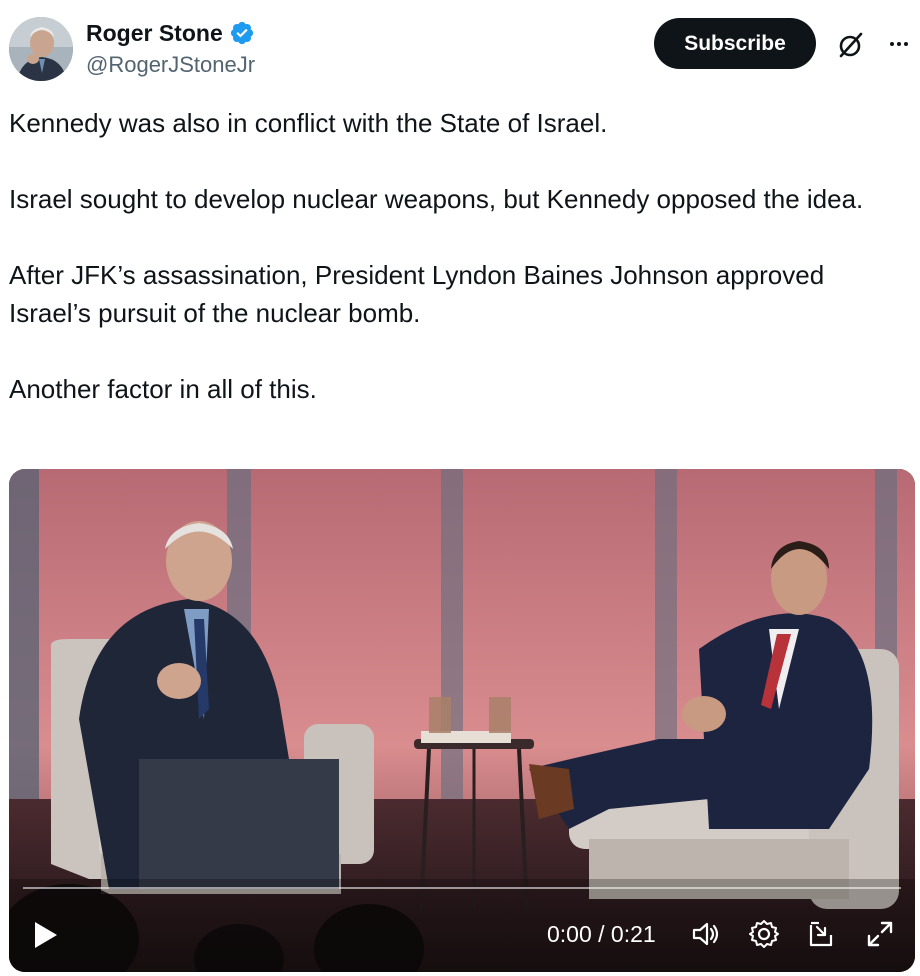 This screenshot has width=920, height=976. Describe the element at coordinates (462, 934) in the screenshot. I see `video-controls: 0:00 / 0:21` at that location.